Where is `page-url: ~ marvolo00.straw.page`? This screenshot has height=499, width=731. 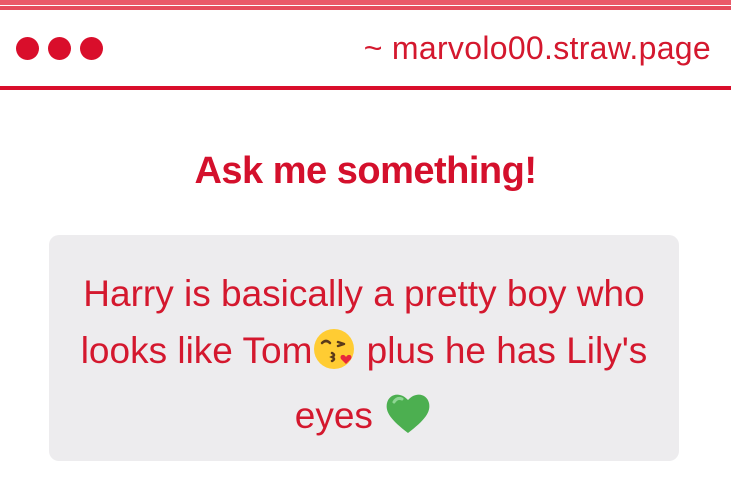
page-url: ~ marvolo00.straw.page is located at coordinates (537, 47).